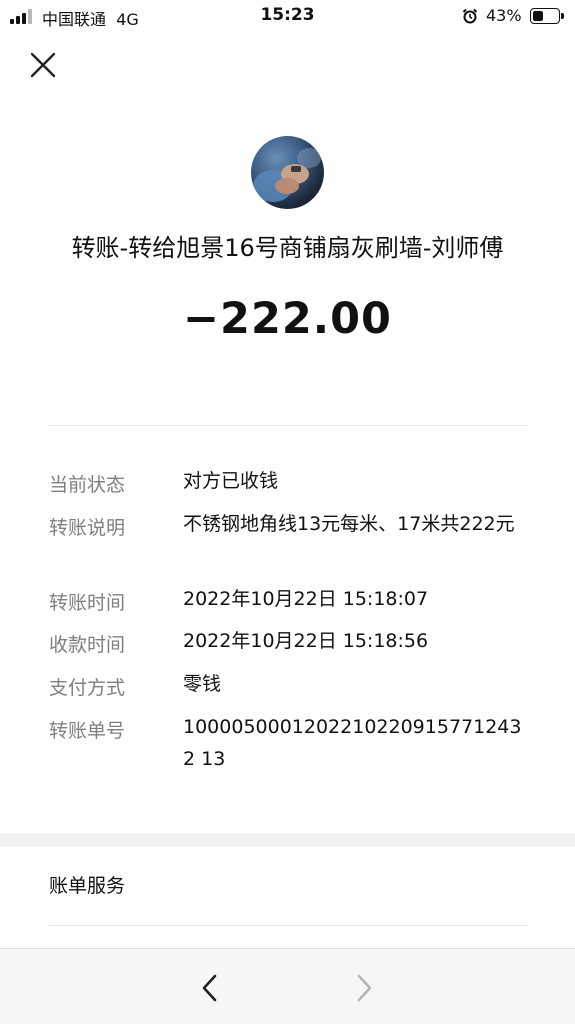 Image resolution: width=575 pixels, height=1024 pixels. Describe the element at coordinates (470, 16) in the screenshot. I see `alarm-icon` at that location.